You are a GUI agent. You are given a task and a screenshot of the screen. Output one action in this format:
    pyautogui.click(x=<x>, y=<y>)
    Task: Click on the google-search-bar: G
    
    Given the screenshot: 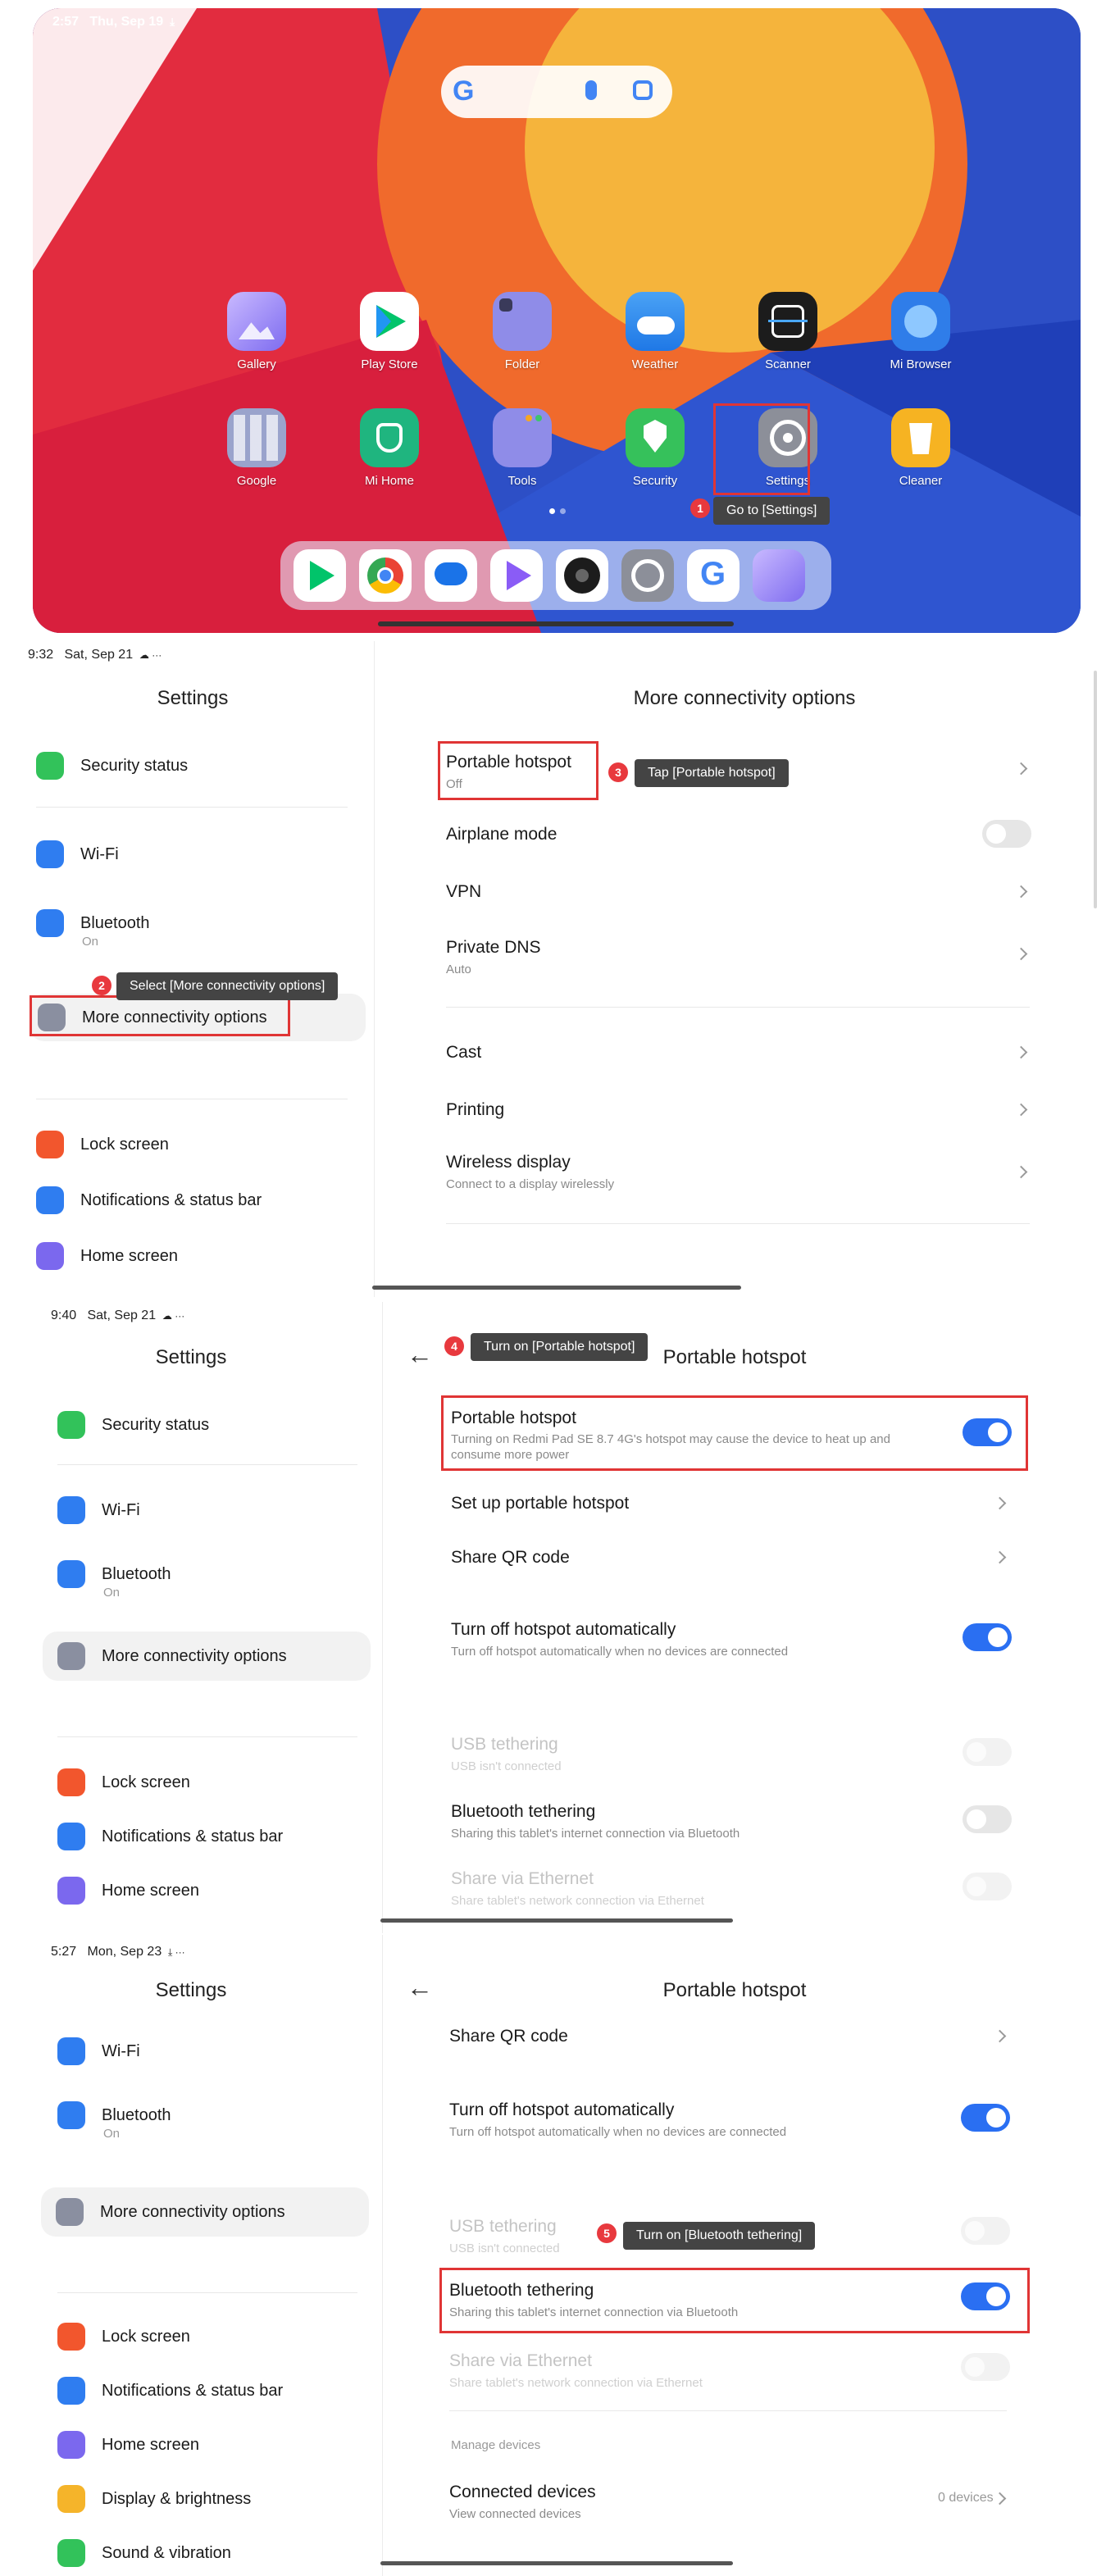 What is the action you would take?
    pyautogui.click(x=556, y=92)
    